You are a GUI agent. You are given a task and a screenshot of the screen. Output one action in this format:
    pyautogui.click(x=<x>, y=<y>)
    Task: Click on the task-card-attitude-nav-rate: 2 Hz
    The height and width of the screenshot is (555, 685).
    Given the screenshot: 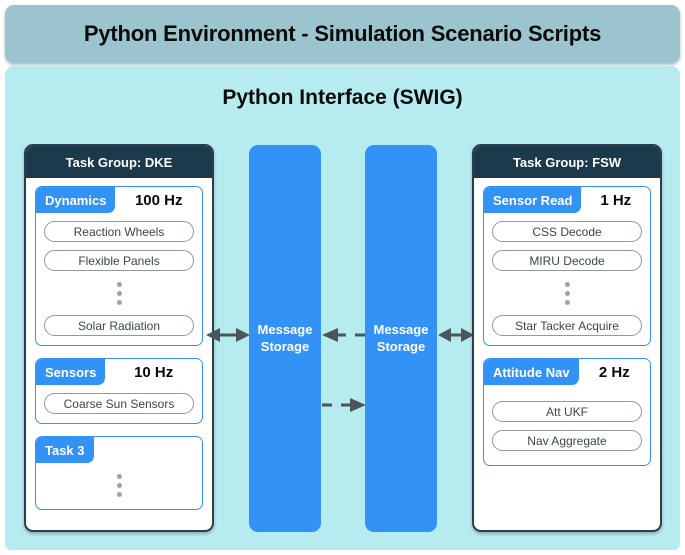 What is the action you would take?
    pyautogui.click(x=614, y=372)
    